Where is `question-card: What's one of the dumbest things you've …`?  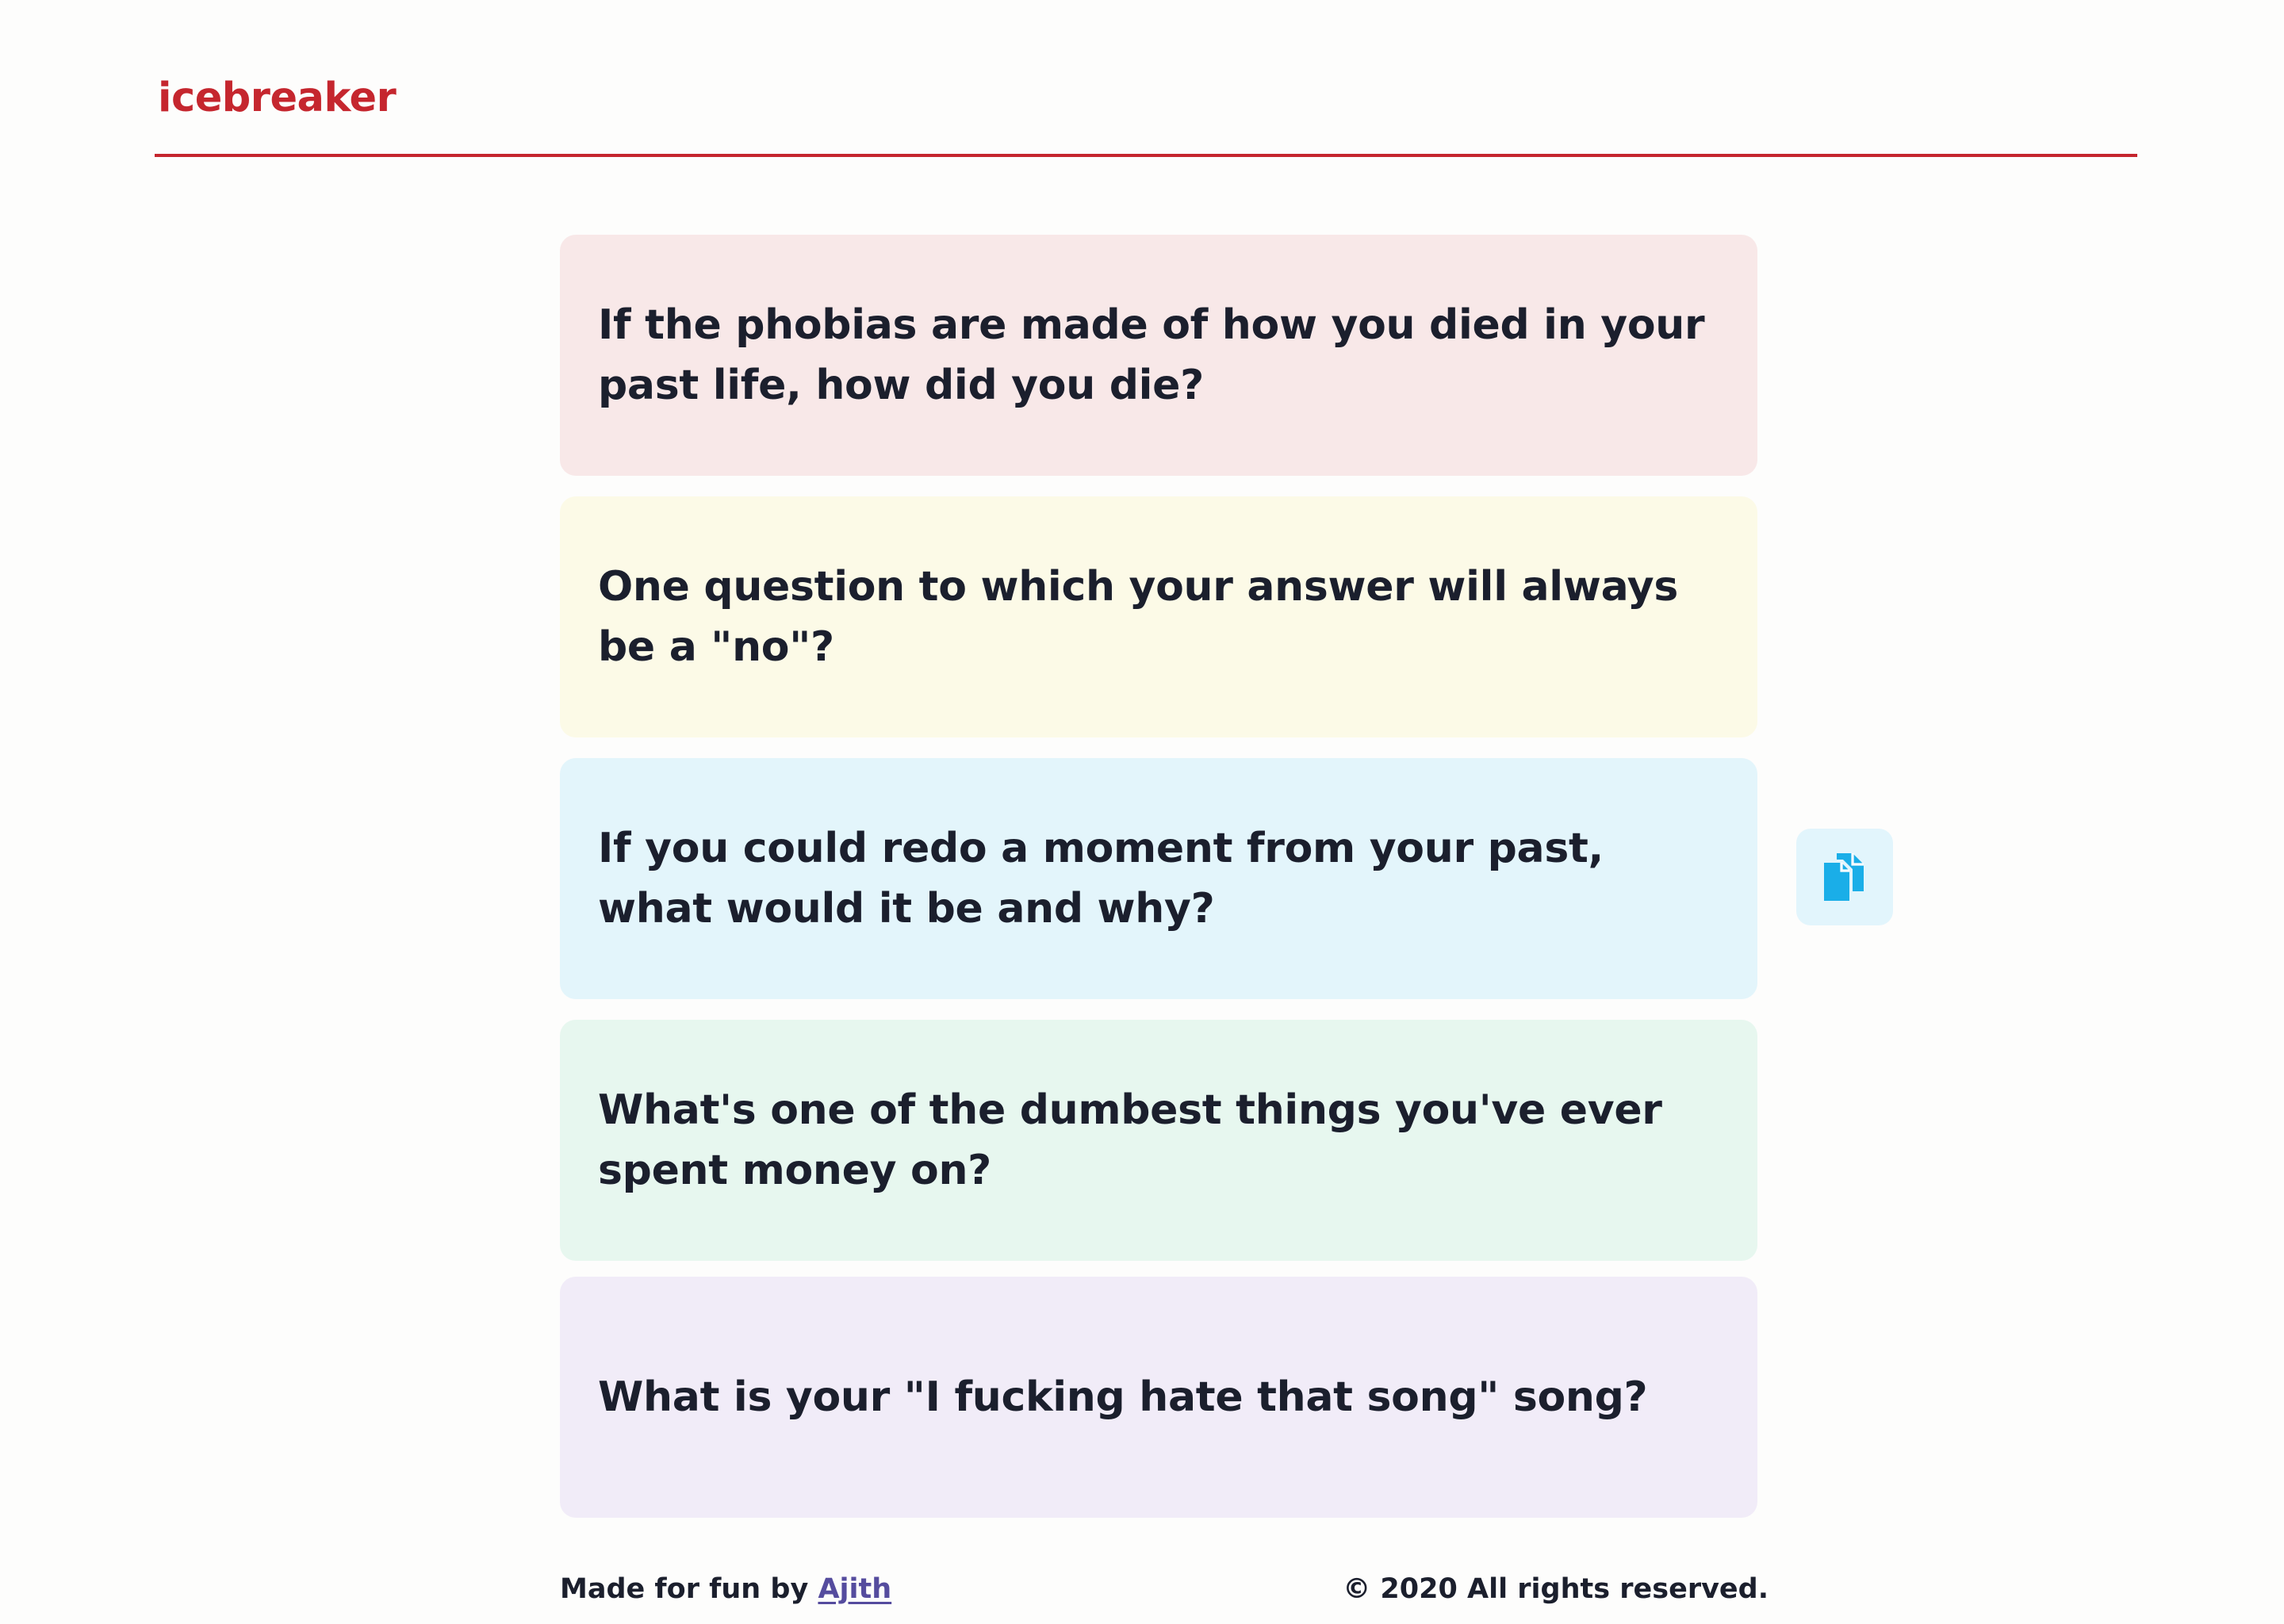 question-card: What's one of the dumbest things you've … is located at coordinates (1158, 1140).